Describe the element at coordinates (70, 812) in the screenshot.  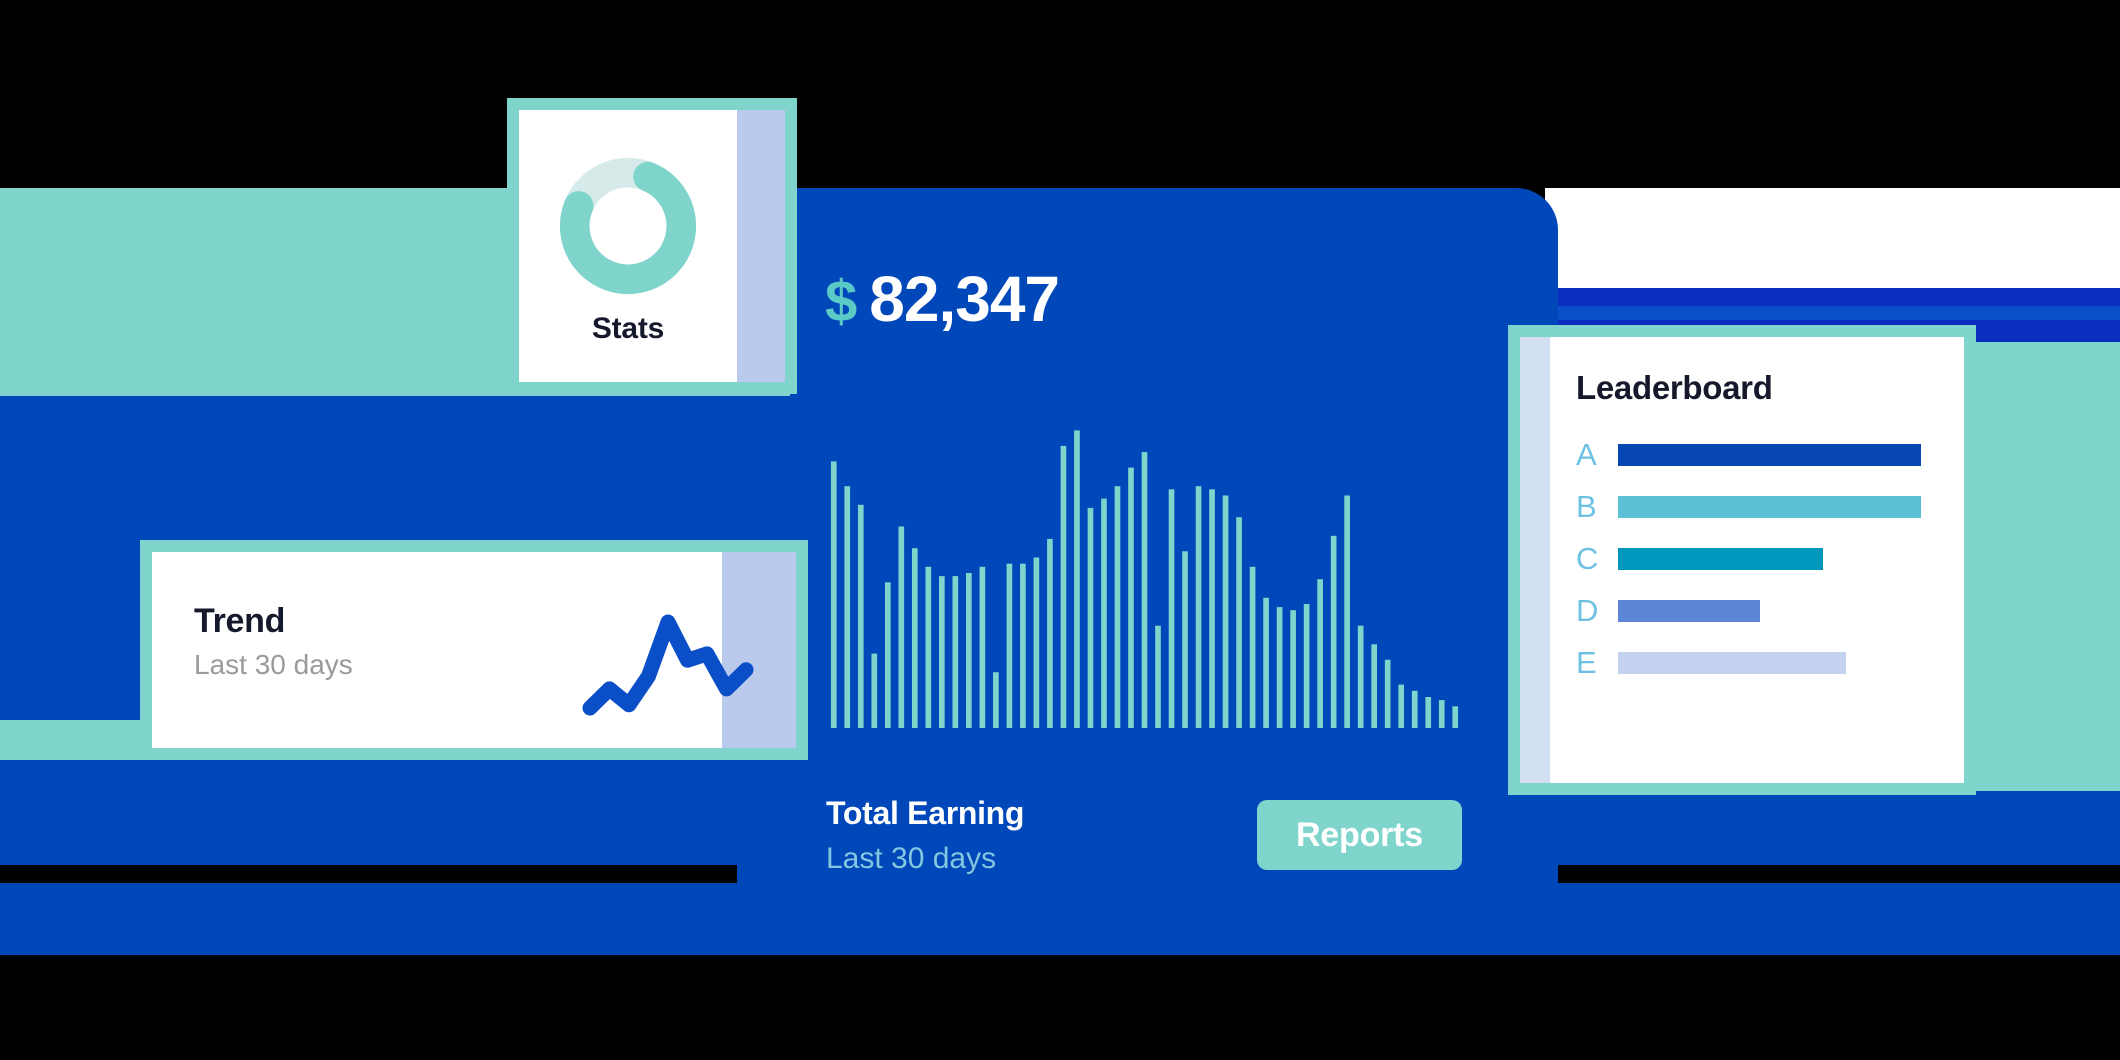
I see `background-blue-notch-left` at that location.